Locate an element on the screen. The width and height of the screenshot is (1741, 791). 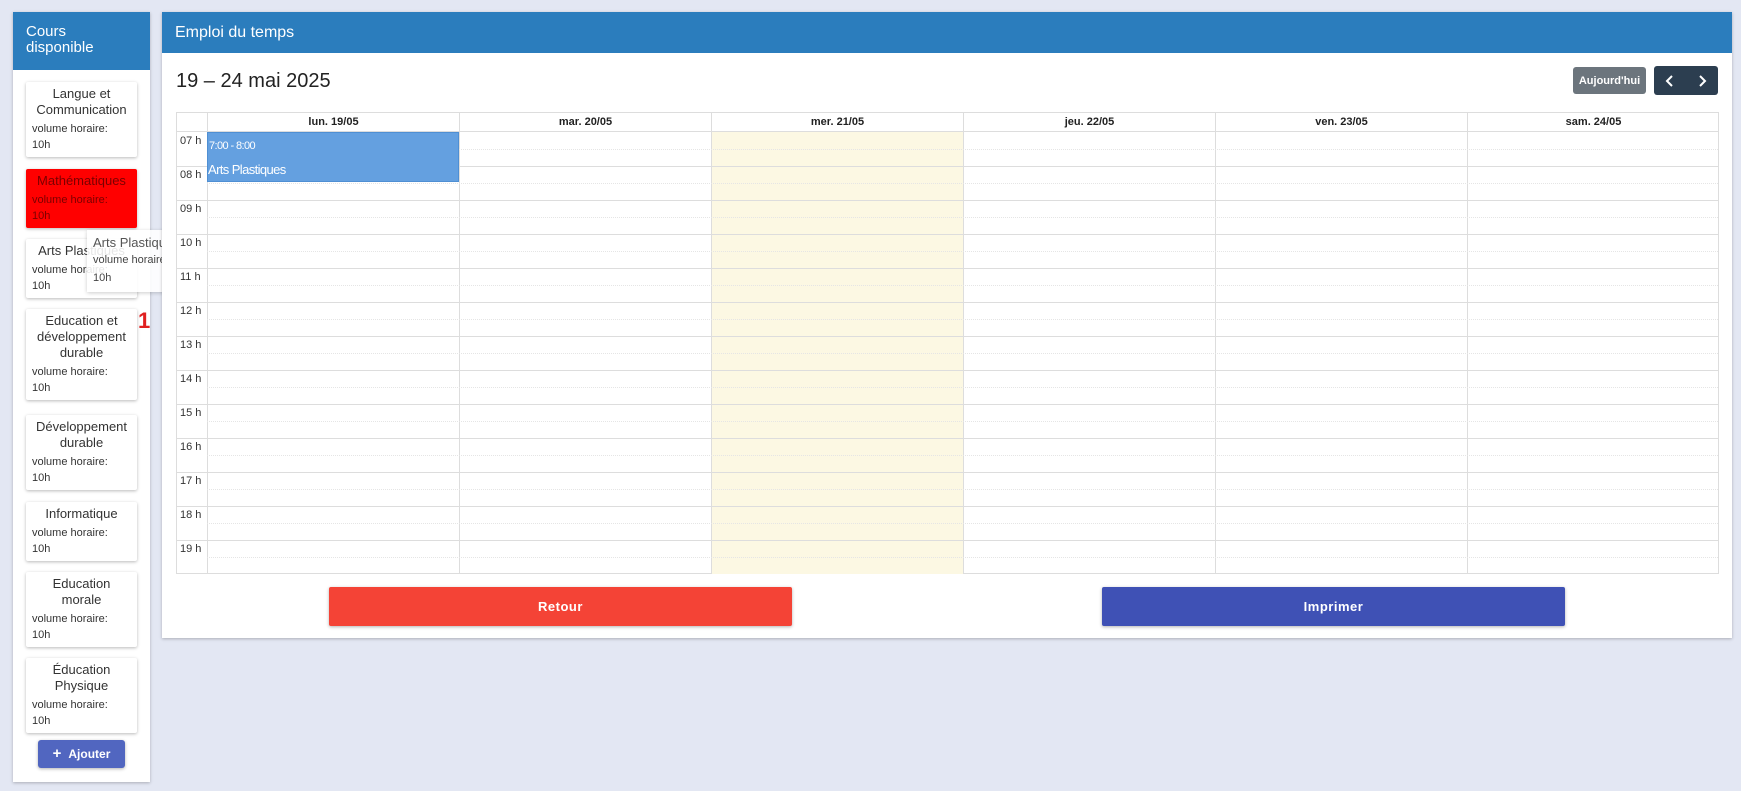
calendar-nav is located at coordinates (1686, 80).